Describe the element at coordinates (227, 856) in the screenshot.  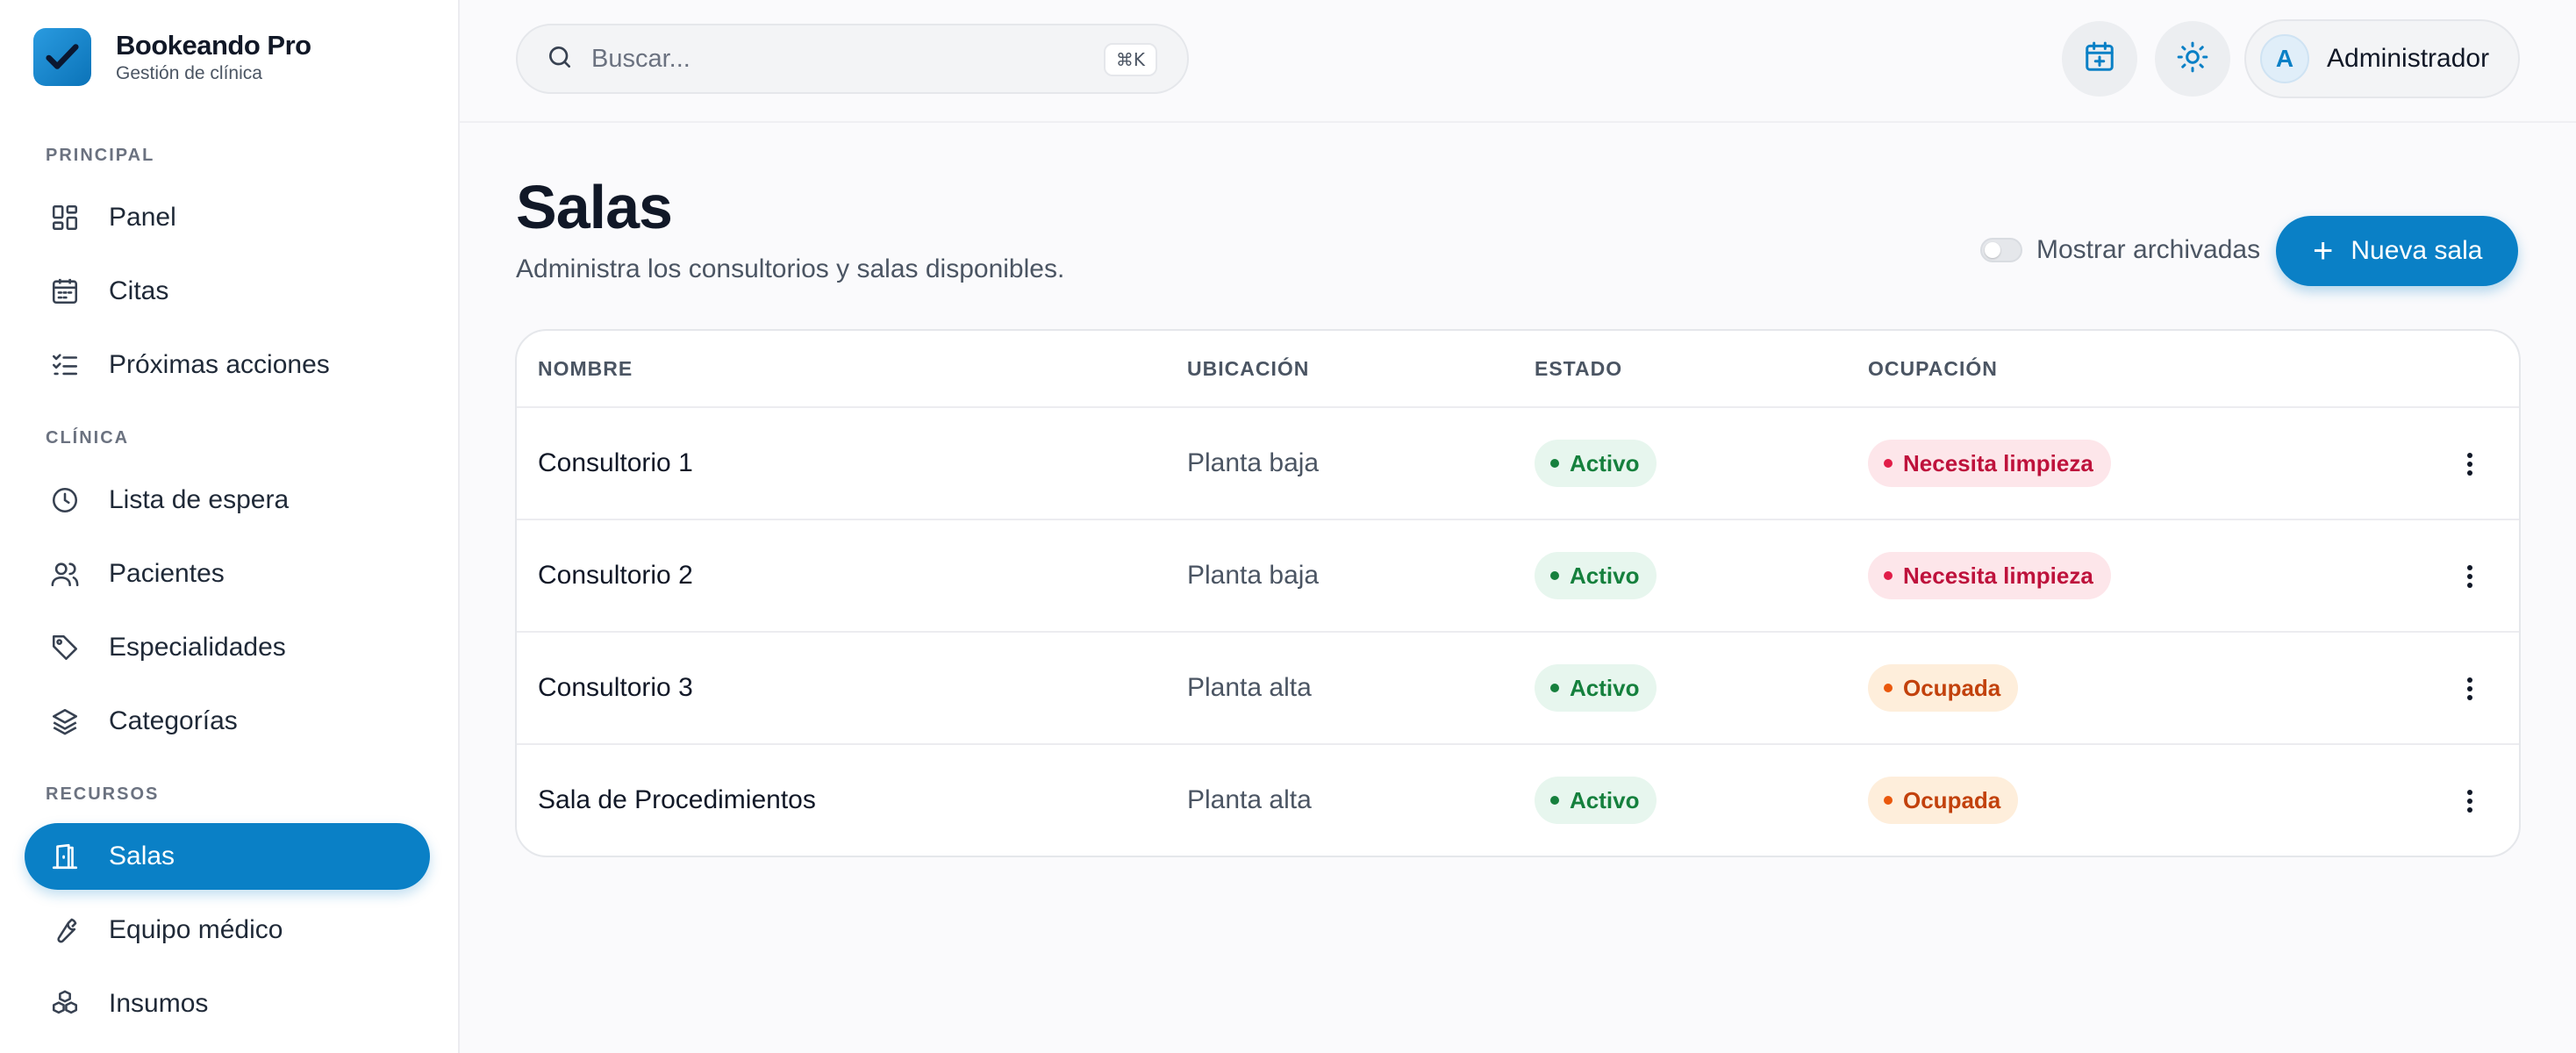
I see `sidebar-item-salas: Salas` at that location.